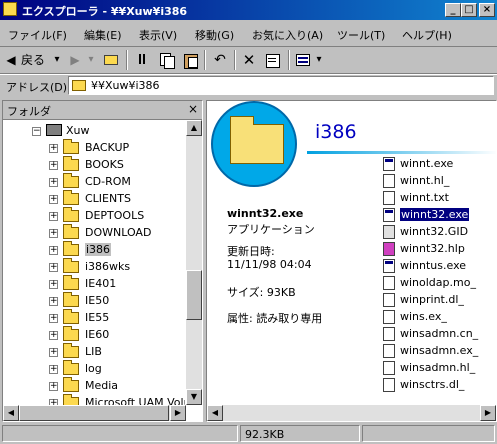  Describe the element at coordinates (389, 198) in the screenshot. I see `text-file-icon` at that location.